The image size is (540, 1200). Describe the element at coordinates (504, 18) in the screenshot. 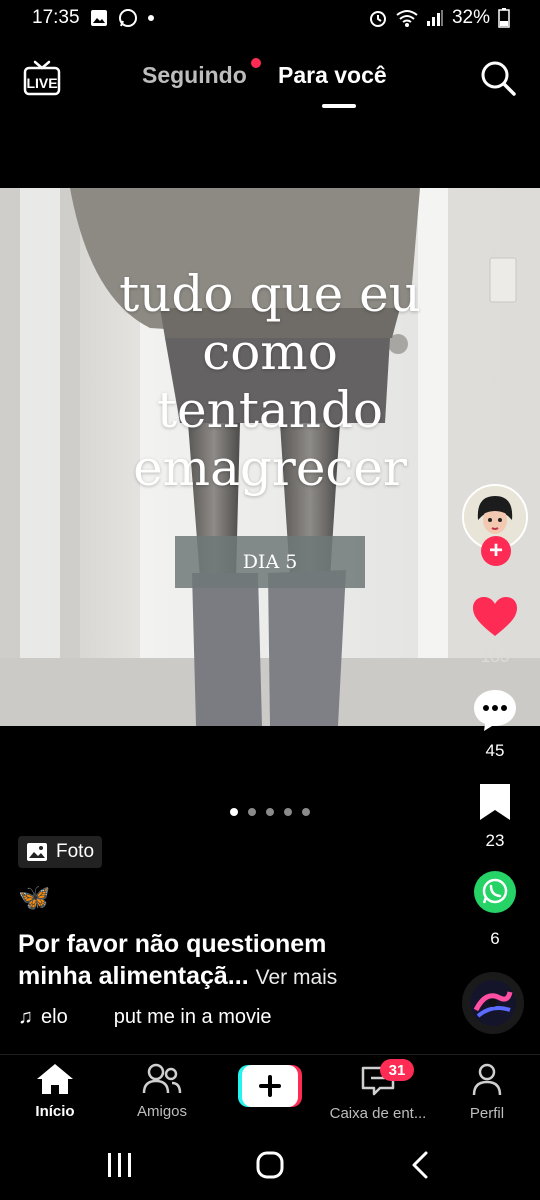

I see `battery-icon` at that location.